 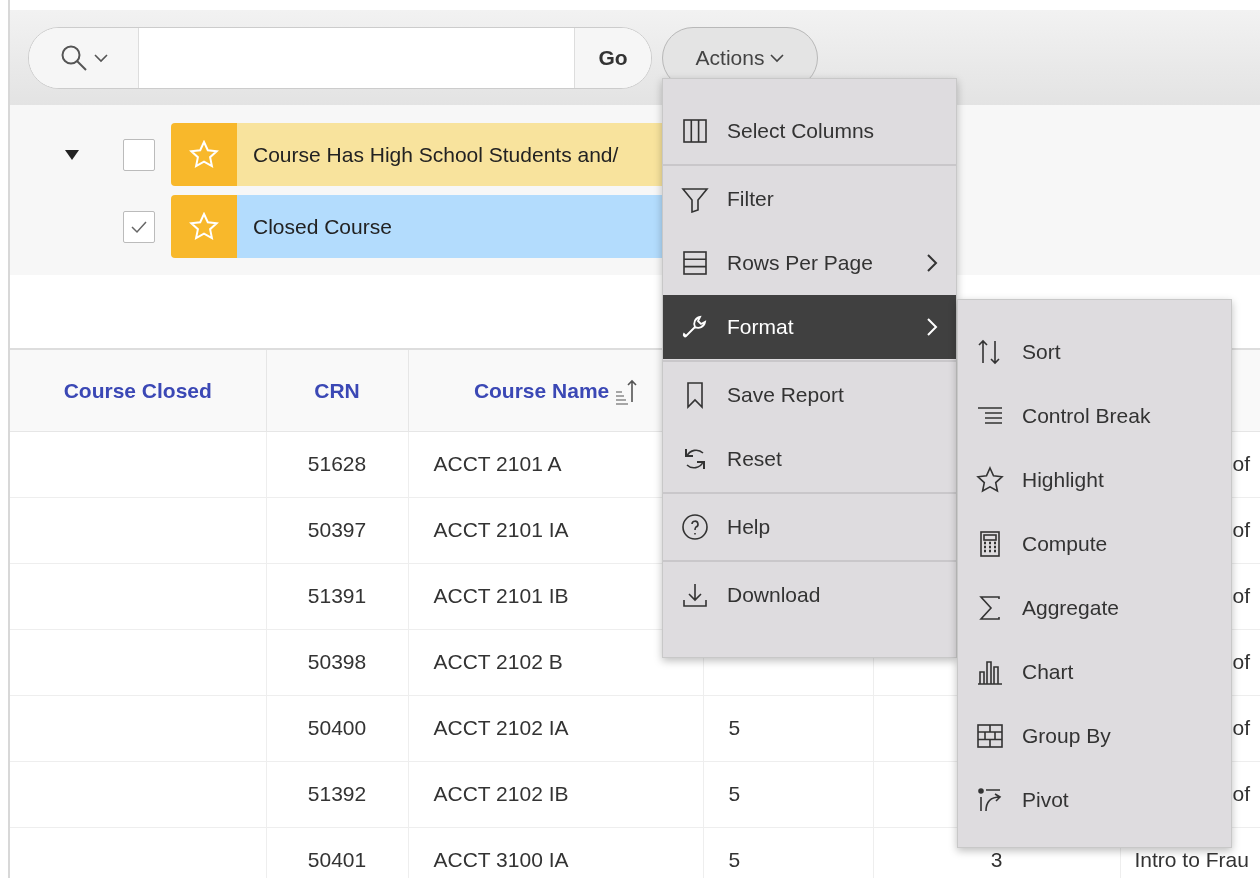 I want to click on checkmark-icon, so click(x=139, y=226).